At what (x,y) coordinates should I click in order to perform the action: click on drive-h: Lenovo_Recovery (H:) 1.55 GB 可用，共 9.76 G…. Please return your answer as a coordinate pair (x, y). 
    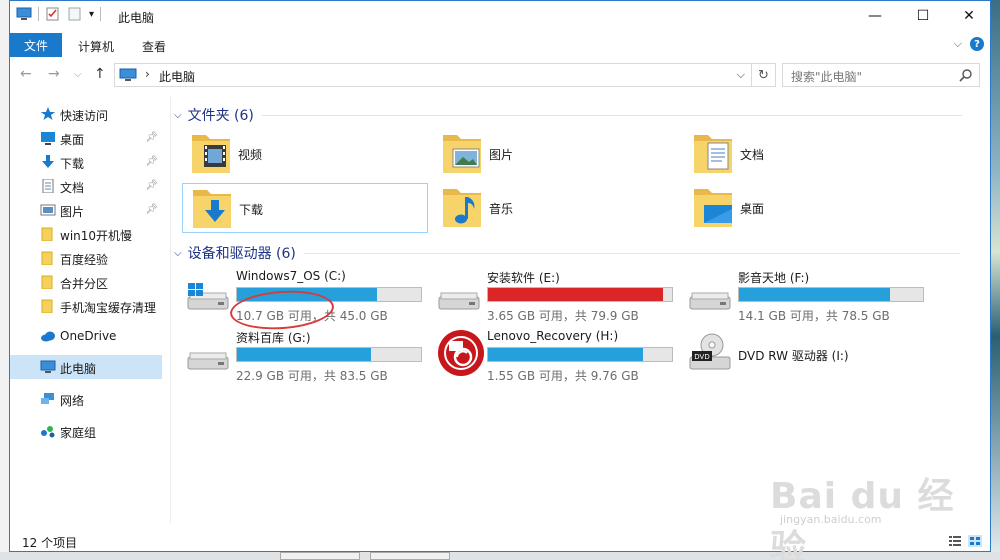
    Looking at the image, I should click on (559, 357).